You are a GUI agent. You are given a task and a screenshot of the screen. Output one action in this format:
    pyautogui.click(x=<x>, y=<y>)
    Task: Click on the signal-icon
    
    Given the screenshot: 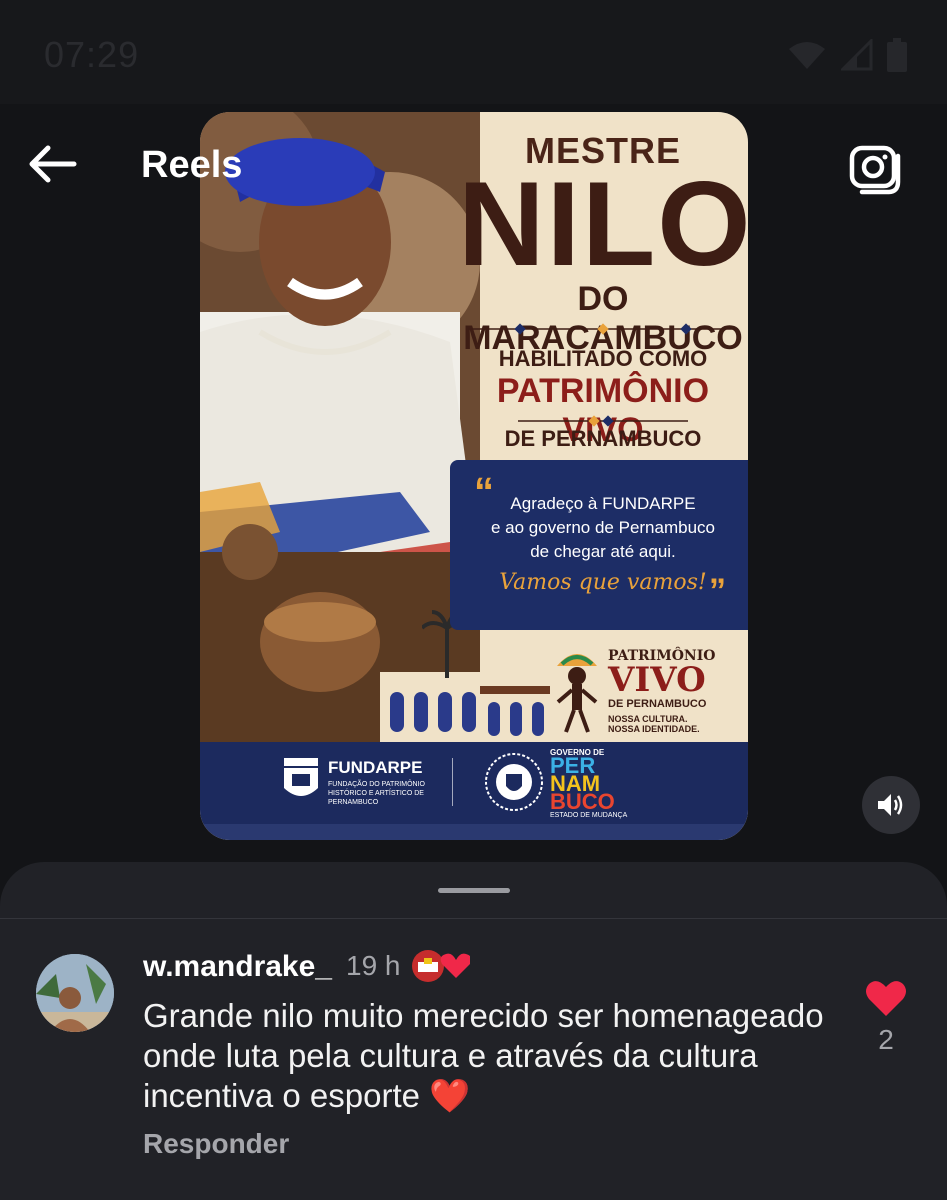 What is the action you would take?
    pyautogui.click(x=857, y=55)
    